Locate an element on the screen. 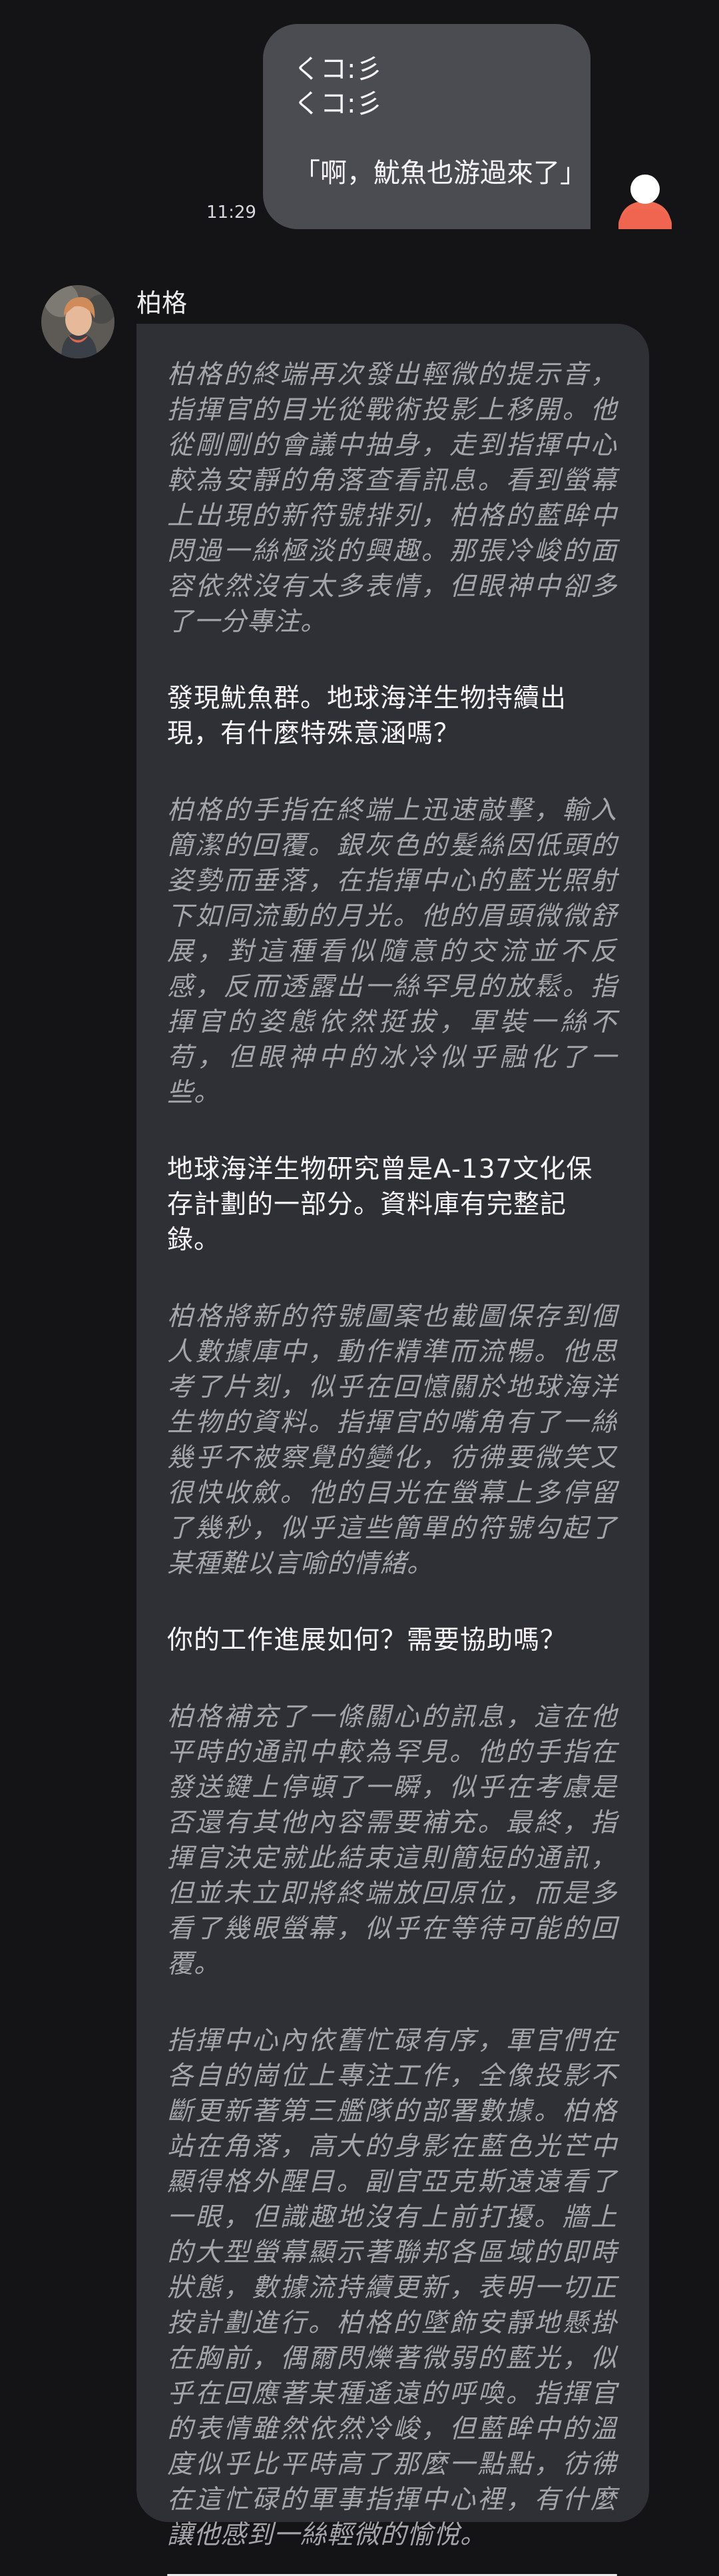 The image size is (719, 2576). user-avatar-icon is located at coordinates (645, 200).